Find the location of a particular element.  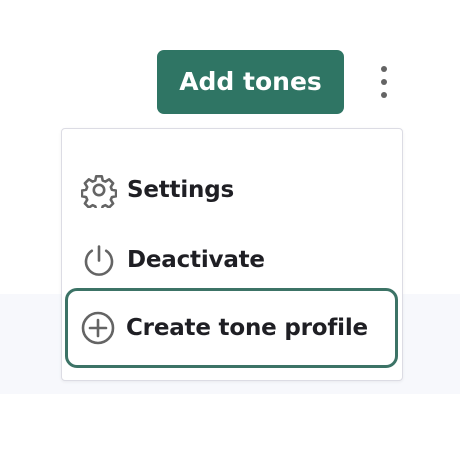

menu-item-create-tone-profile: Create tone profile is located at coordinates (231, 328).